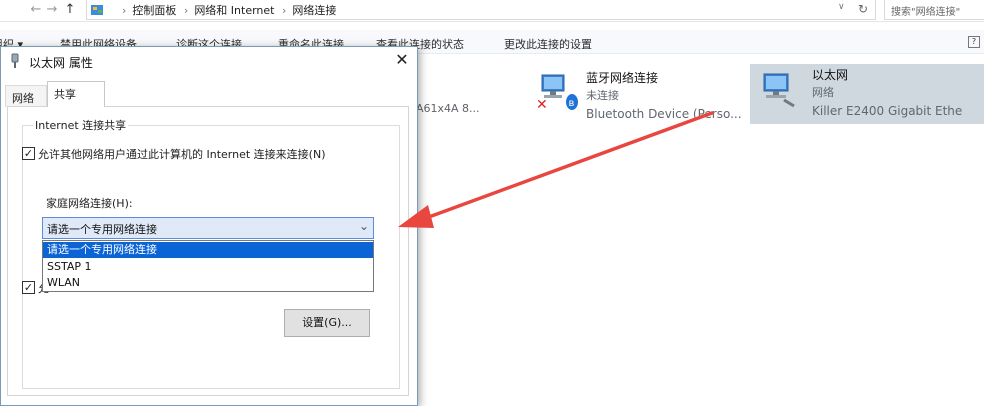 This screenshot has width=984, height=406. Describe the element at coordinates (557, 92) in the screenshot. I see `network-adapter-icon: ✕ ʙ` at that location.